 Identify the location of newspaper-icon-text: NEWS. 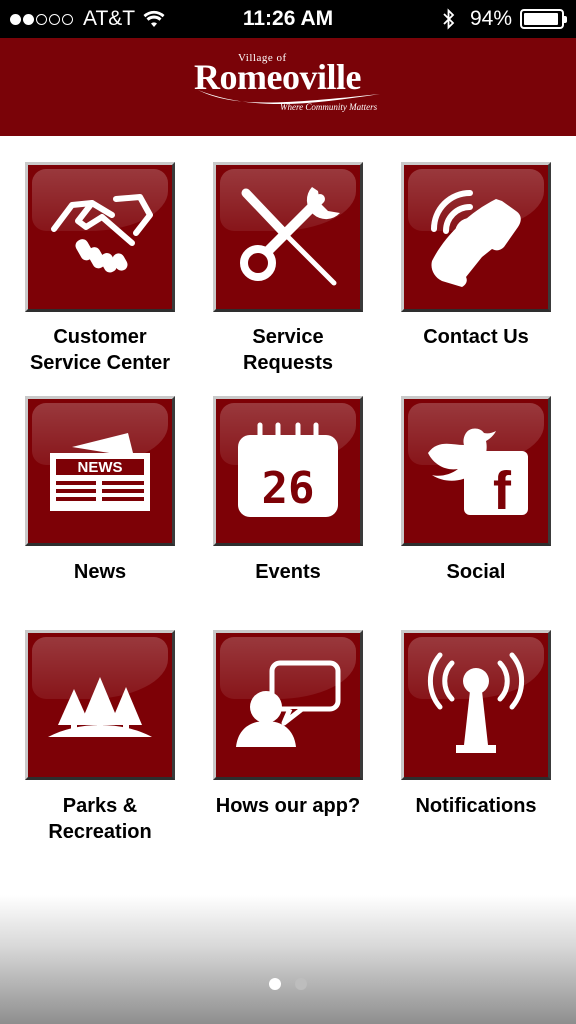
(100, 467).